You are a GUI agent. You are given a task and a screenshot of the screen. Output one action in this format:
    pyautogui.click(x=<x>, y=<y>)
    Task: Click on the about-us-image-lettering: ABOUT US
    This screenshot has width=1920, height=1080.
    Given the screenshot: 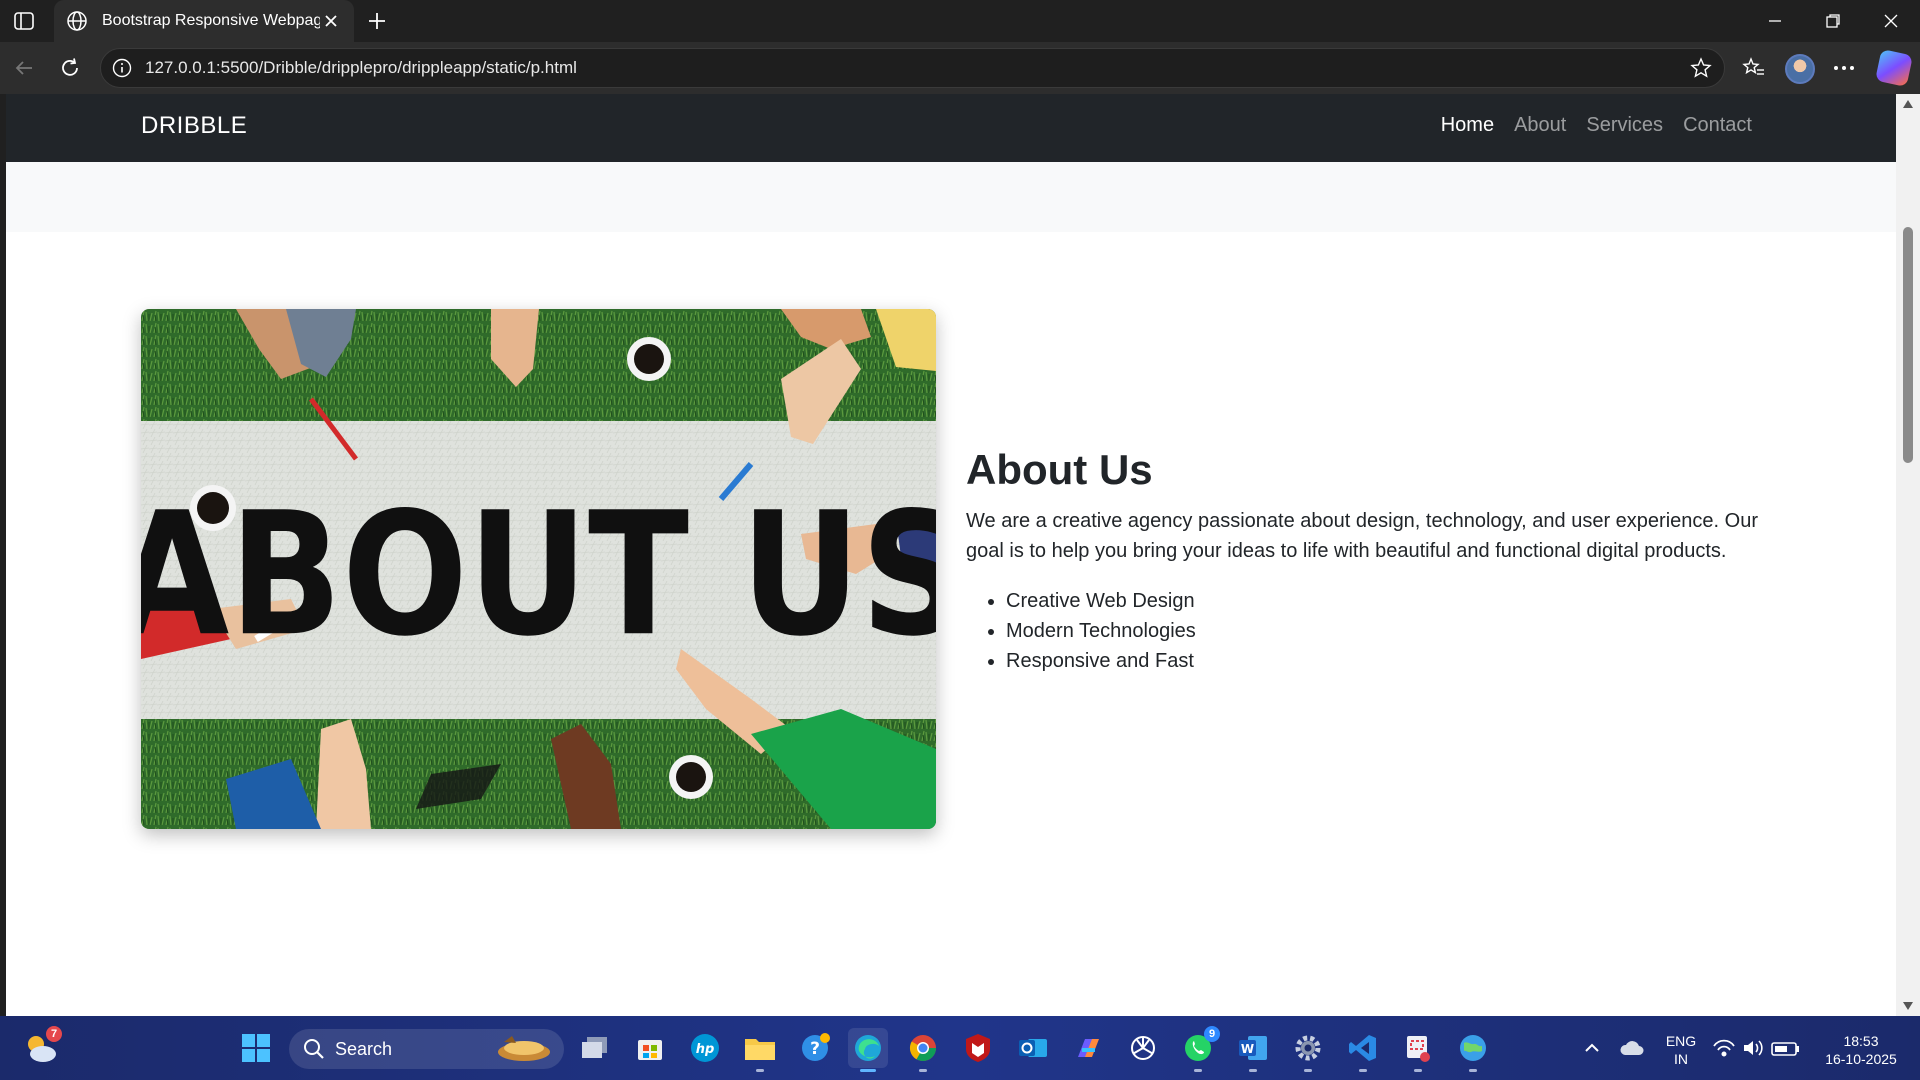 What is the action you would take?
    pyautogui.click(x=538, y=574)
    